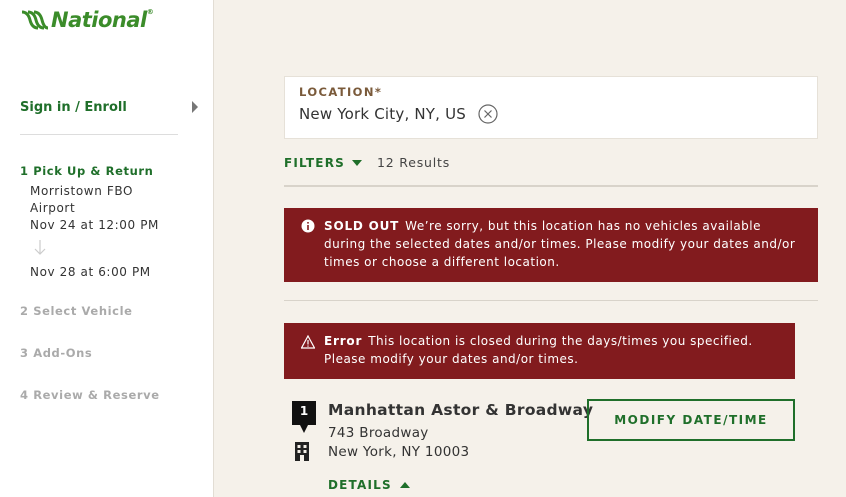 The width and height of the screenshot is (846, 497). What do you see at coordinates (488, 114) in the screenshot?
I see `clear-location-icon` at bounding box center [488, 114].